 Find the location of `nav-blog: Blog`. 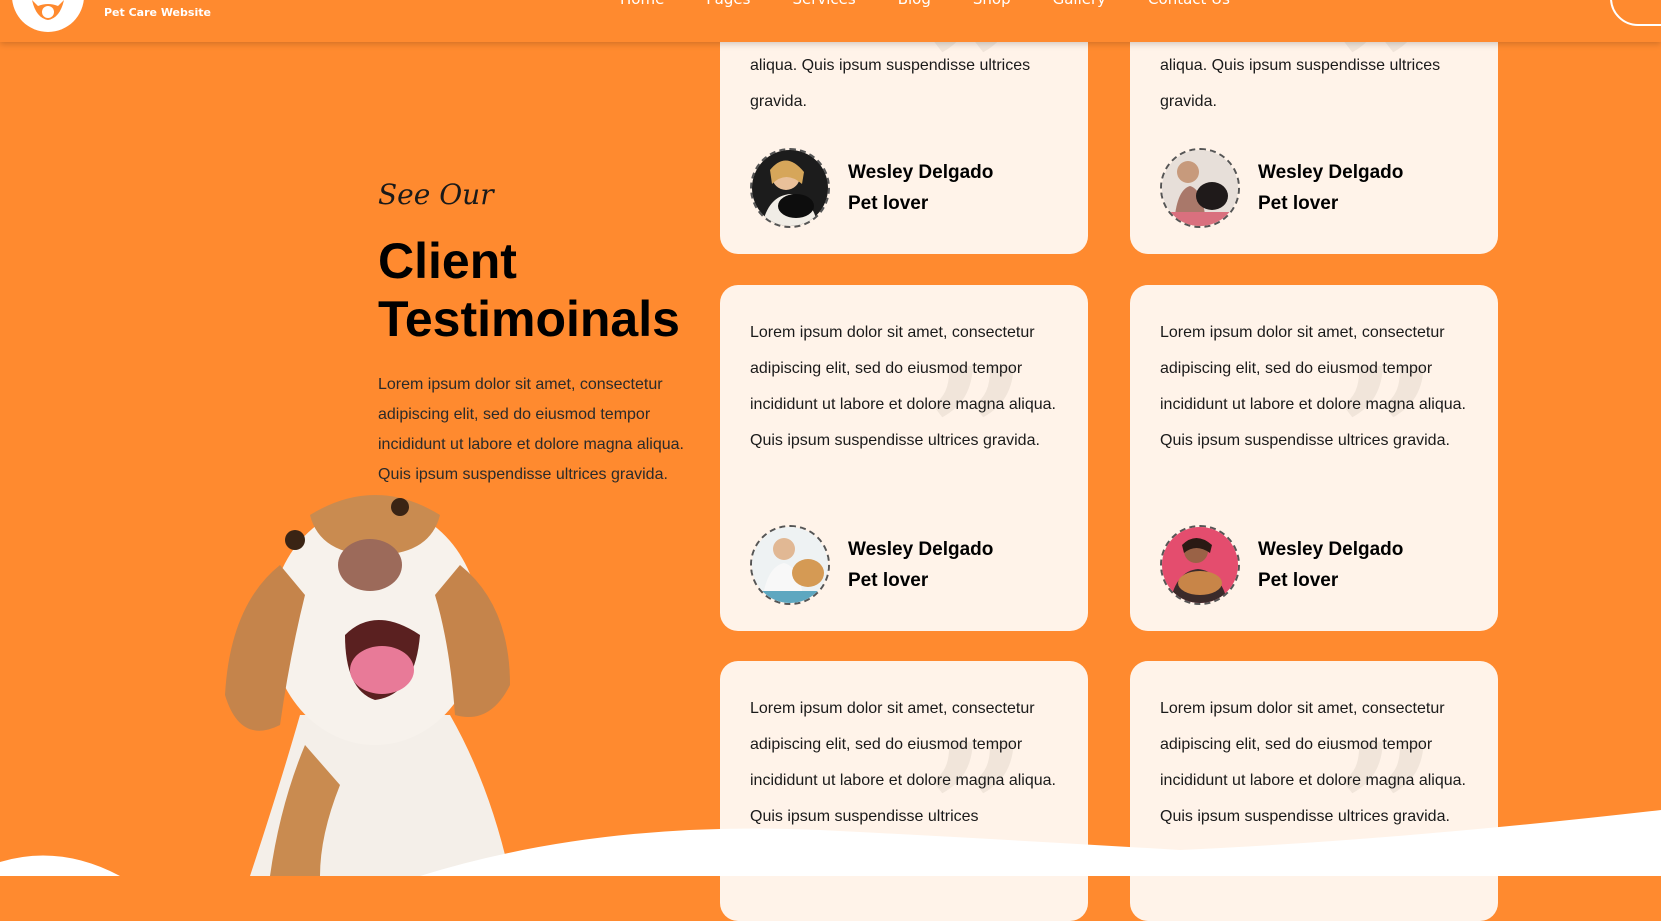

nav-blog: Blog is located at coordinates (914, 4).